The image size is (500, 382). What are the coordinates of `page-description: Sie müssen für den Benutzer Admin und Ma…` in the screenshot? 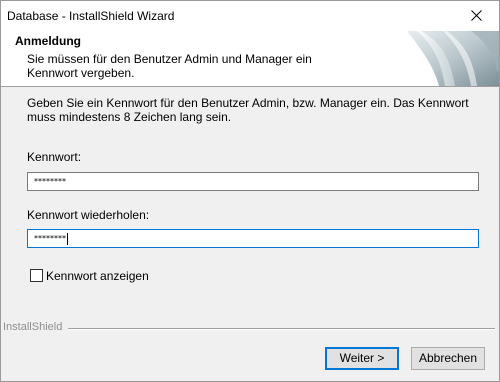 It's located at (169, 66).